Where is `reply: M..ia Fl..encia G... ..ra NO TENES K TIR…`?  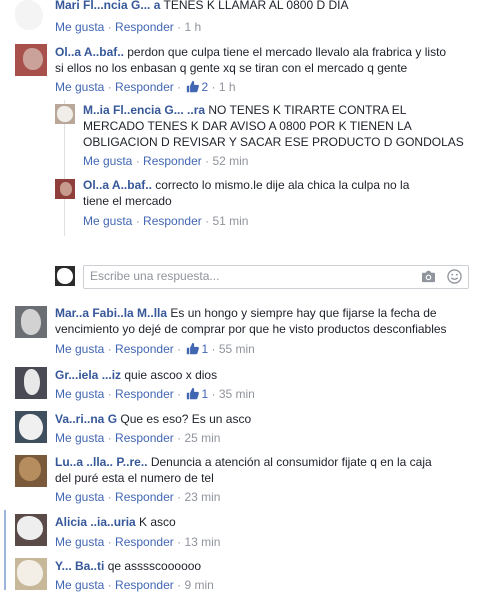 reply: M..ia Fl..encia G... ..ra NO TENES K TIR… is located at coordinates (250, 136).